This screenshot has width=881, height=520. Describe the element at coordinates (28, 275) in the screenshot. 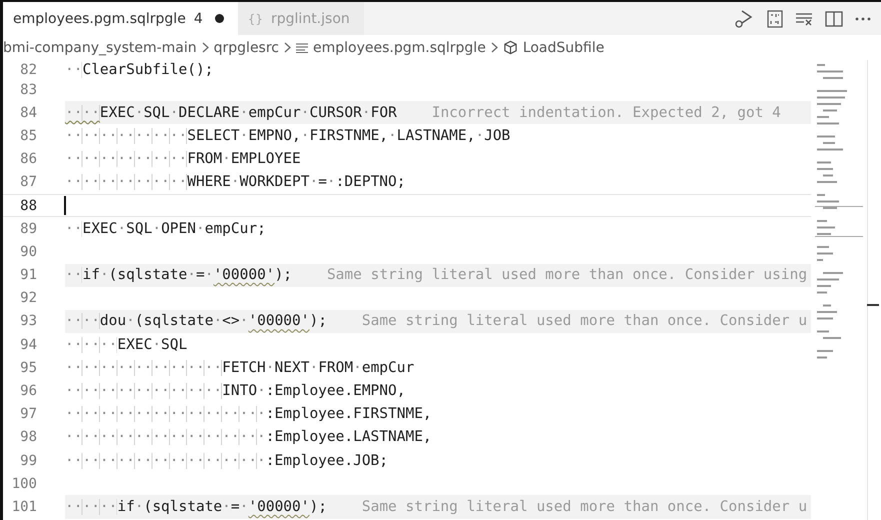

I see `line-number: 91` at that location.